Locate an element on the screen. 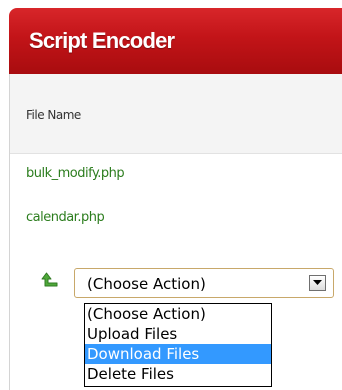  file-link: calendar.php is located at coordinates (65, 217).